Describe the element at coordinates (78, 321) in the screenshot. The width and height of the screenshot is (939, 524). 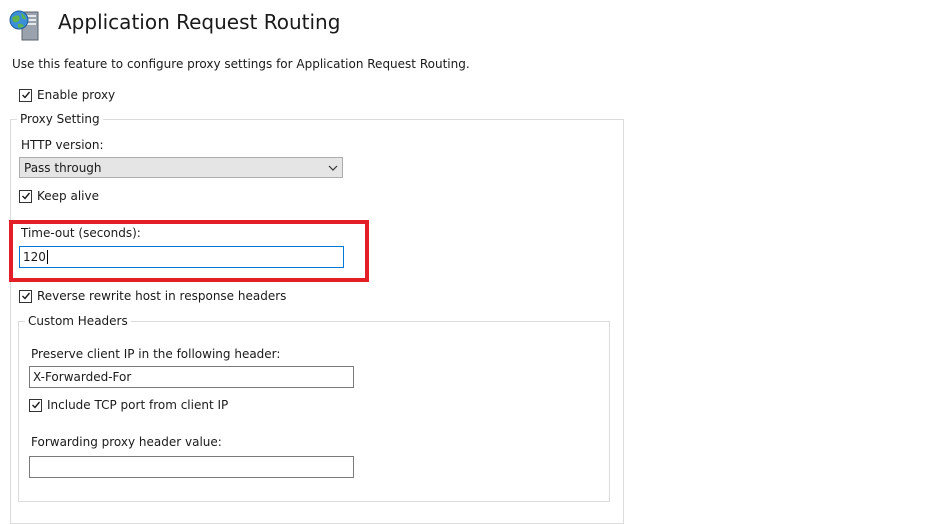
I see `custom-headers-legend: Custom Headers` at that location.